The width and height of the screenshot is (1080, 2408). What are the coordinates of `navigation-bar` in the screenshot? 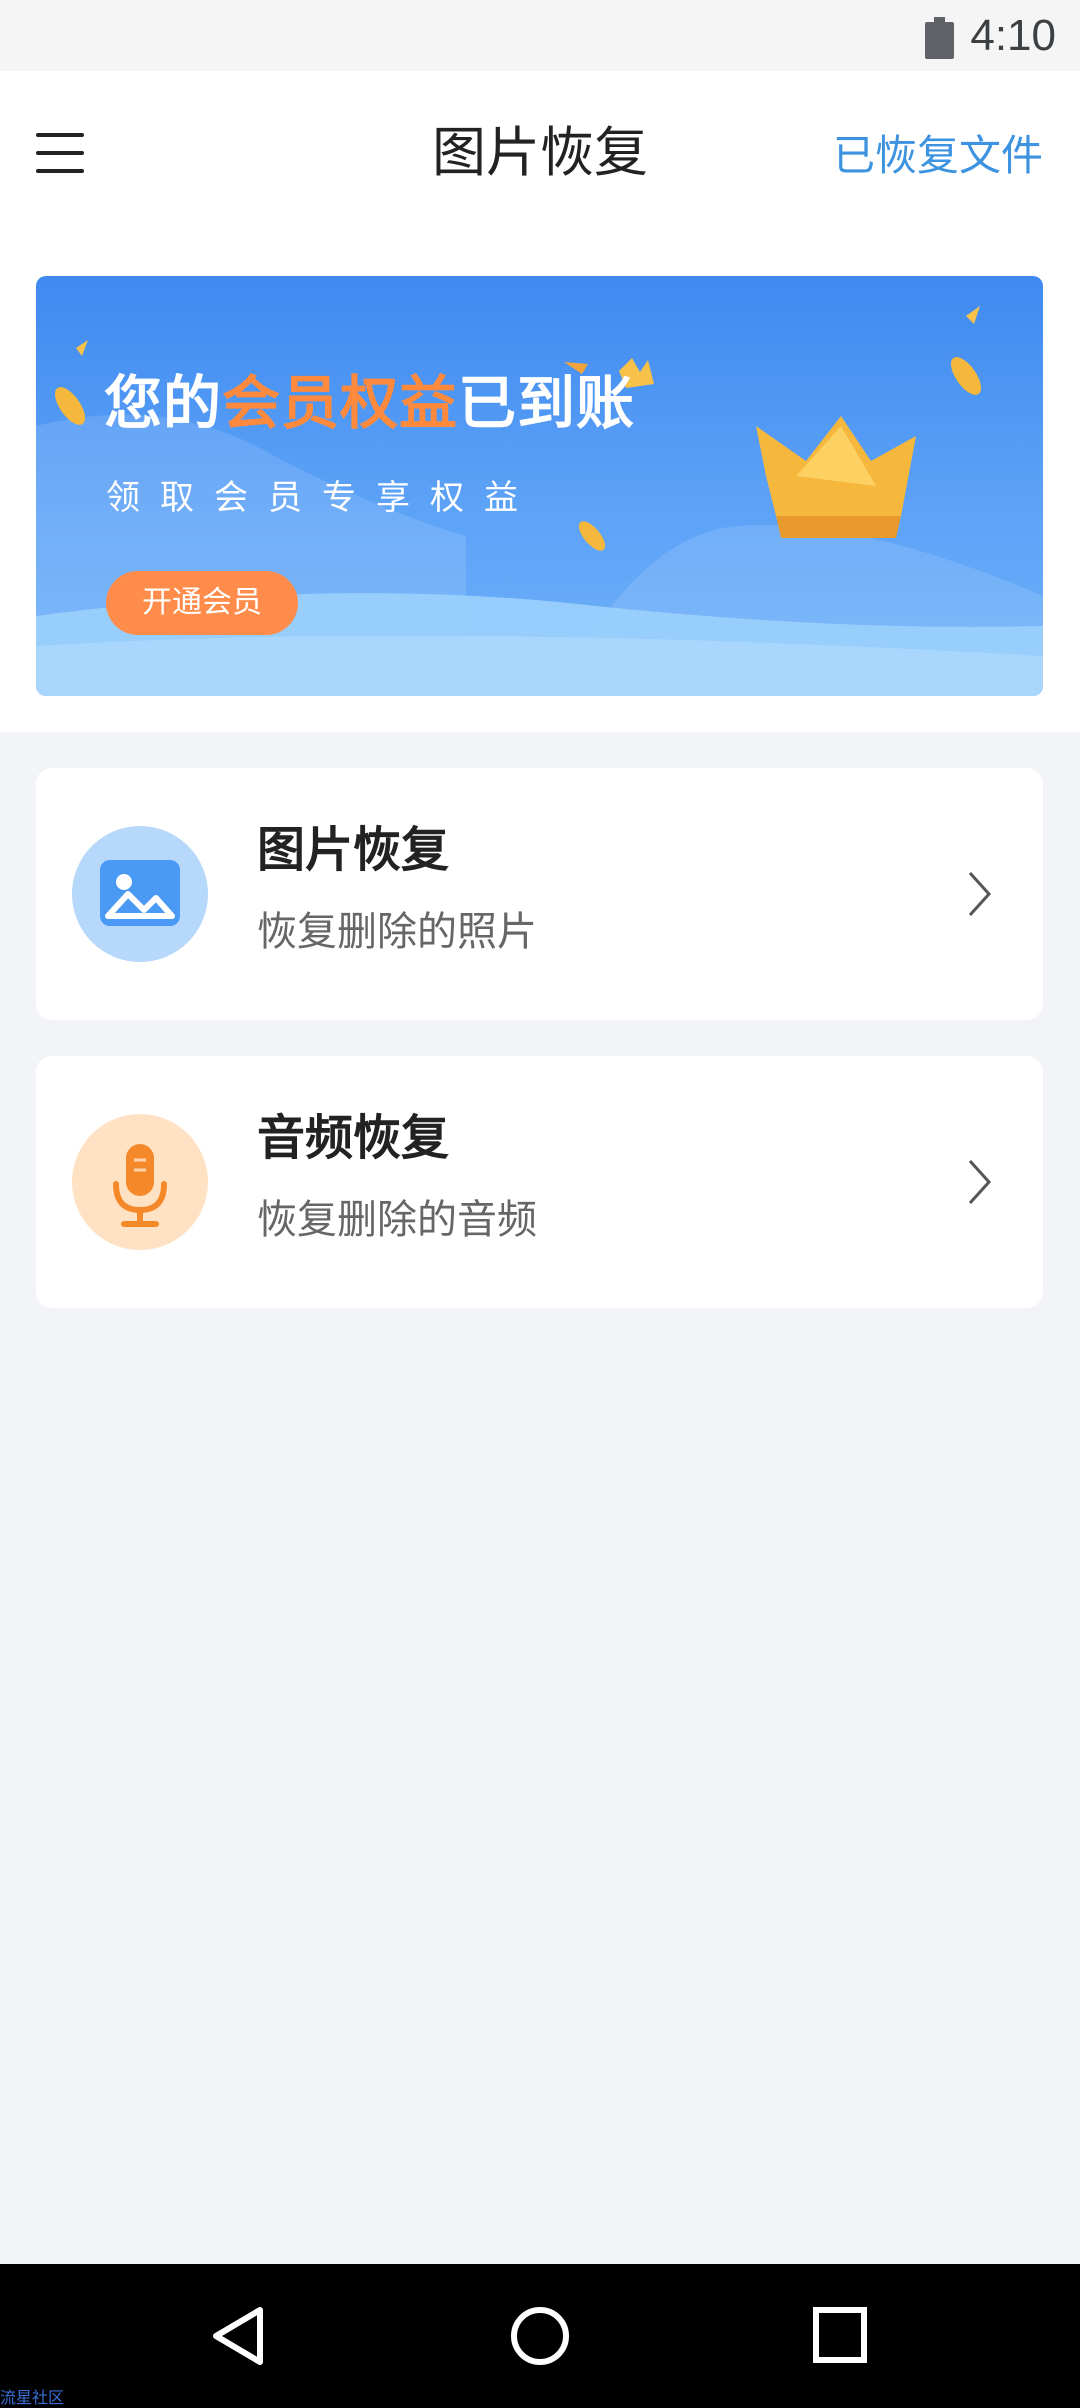 It's located at (540, 2336).